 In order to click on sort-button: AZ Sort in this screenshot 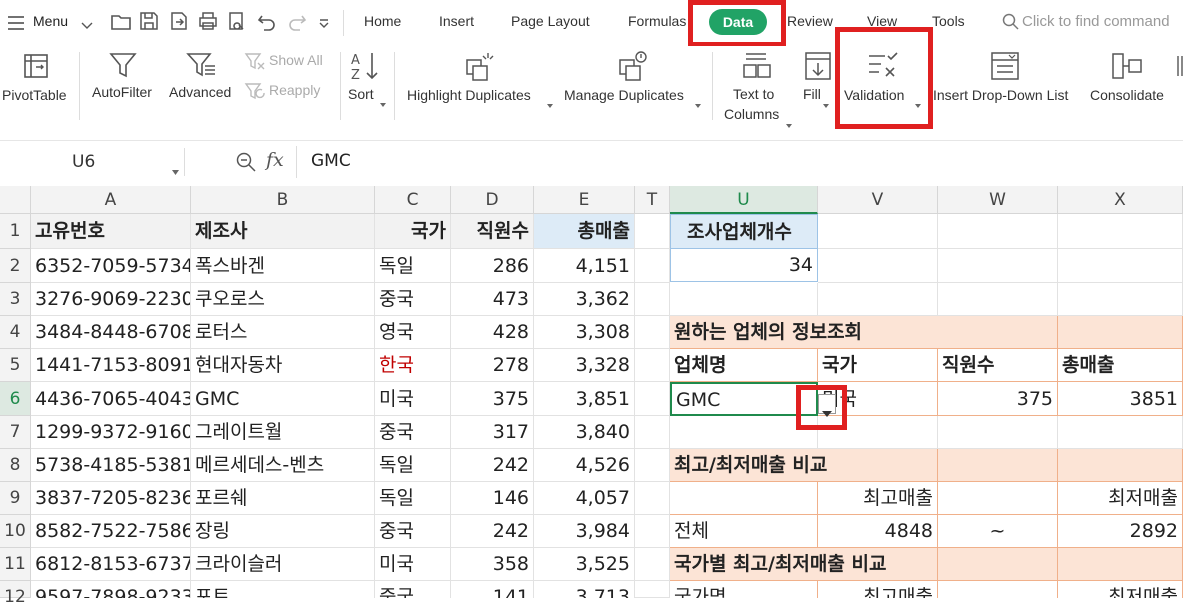, I will do `click(366, 86)`.